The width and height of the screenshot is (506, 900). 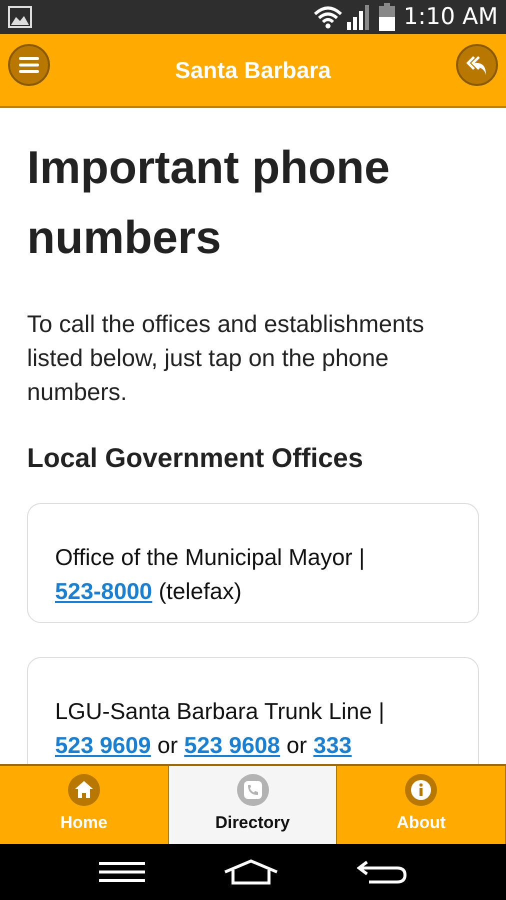 I want to click on info-icon, so click(x=421, y=790).